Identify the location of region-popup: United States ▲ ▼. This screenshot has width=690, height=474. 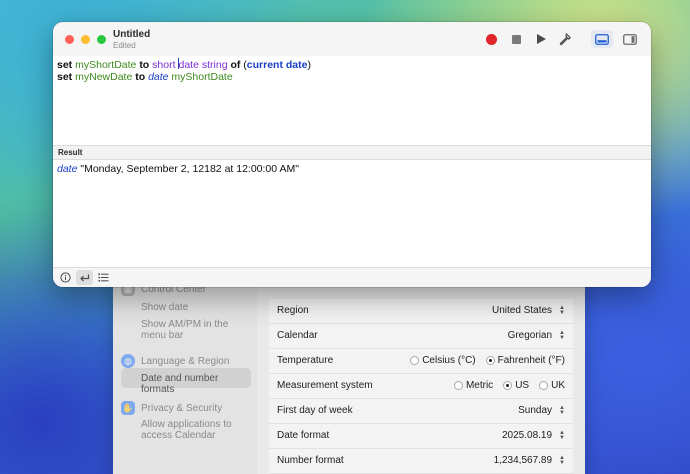
(528, 310).